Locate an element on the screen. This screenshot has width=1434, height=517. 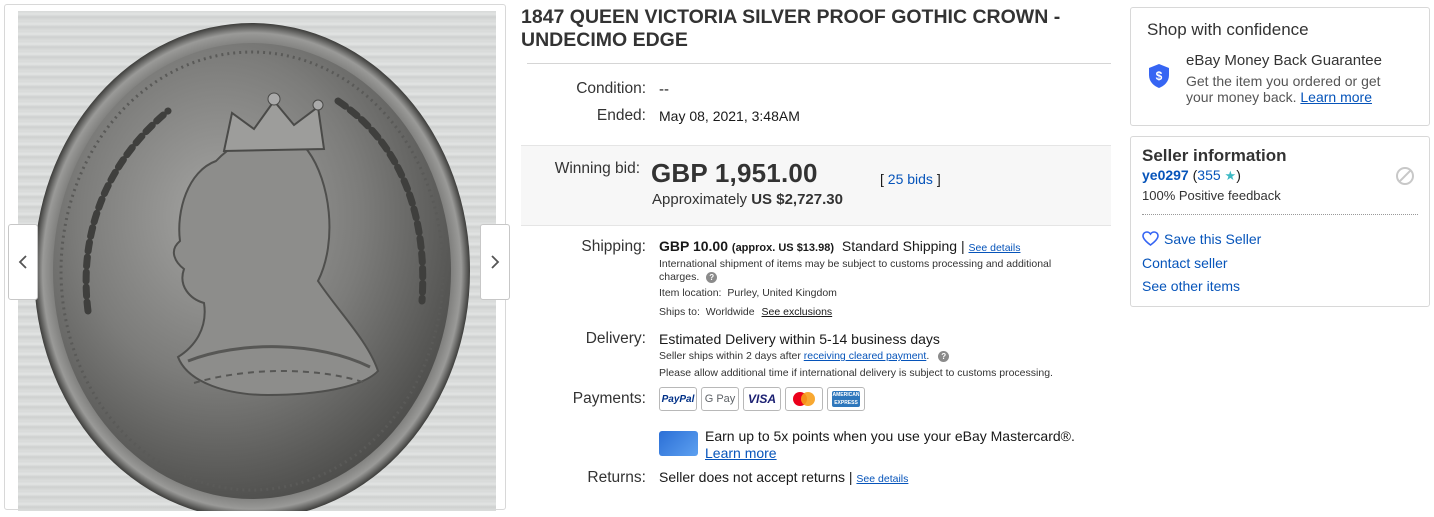
ships-to: Ships to: Worldwide See exclusions is located at coordinates (745, 312).